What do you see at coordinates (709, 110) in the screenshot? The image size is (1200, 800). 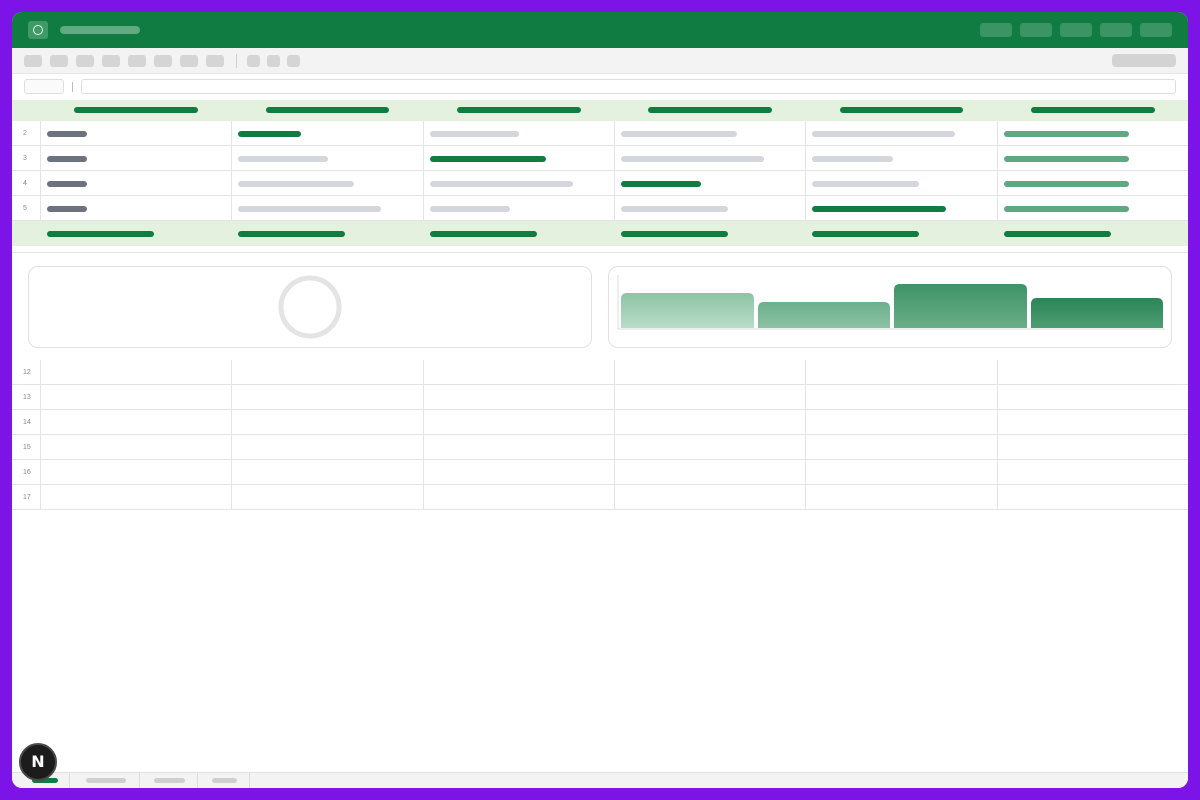 I see `column-header-d` at bounding box center [709, 110].